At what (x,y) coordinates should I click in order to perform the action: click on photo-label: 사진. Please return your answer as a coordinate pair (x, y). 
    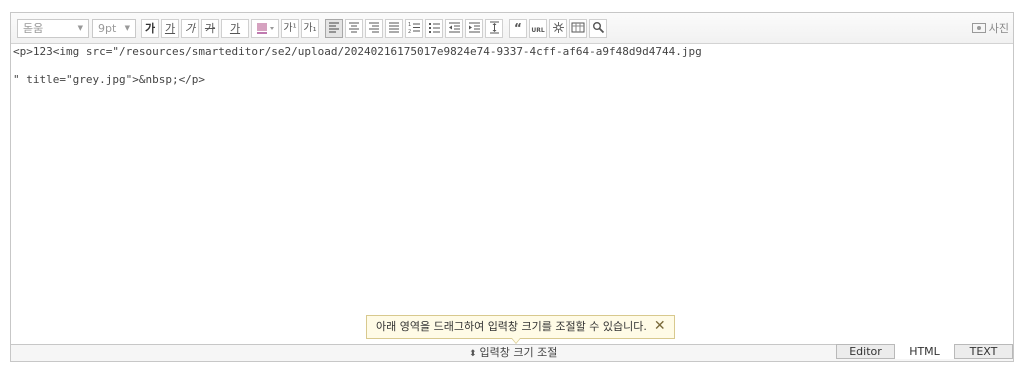
    Looking at the image, I should click on (998, 28).